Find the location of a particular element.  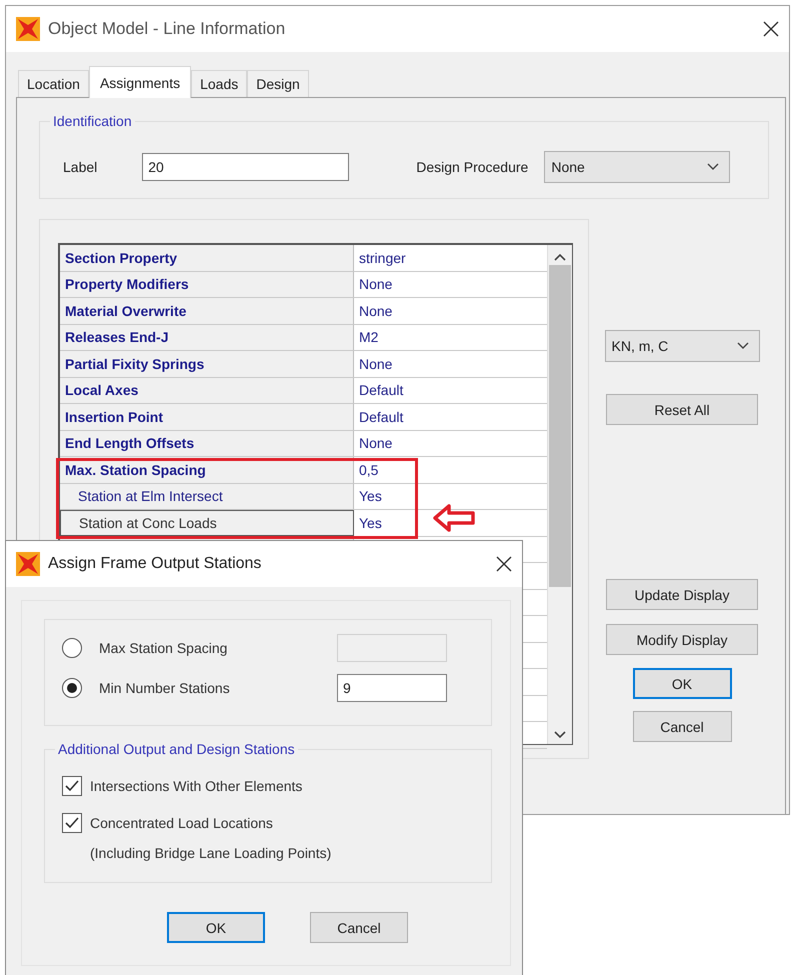

group-legend: Additional Output and Design Stations is located at coordinates (176, 749).